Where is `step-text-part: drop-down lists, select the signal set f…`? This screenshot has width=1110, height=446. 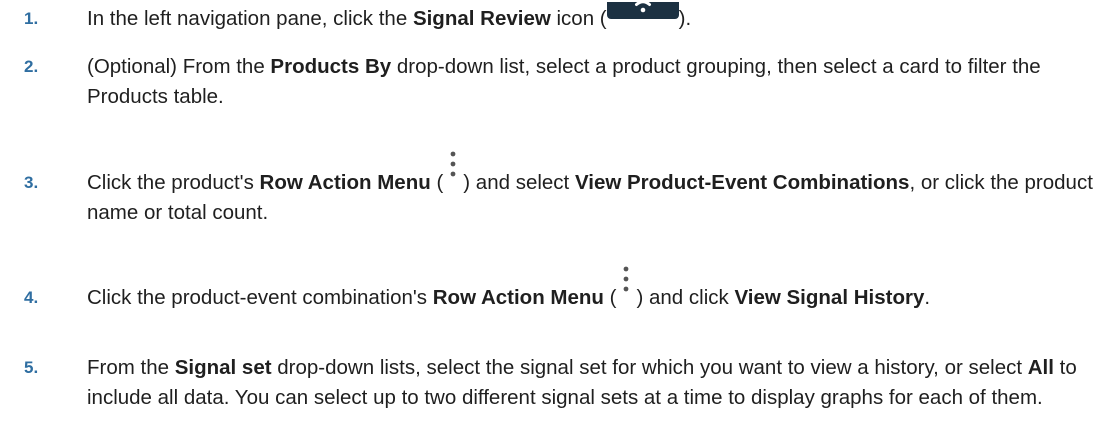 step-text-part: drop-down lists, select the signal set f… is located at coordinates (649, 367).